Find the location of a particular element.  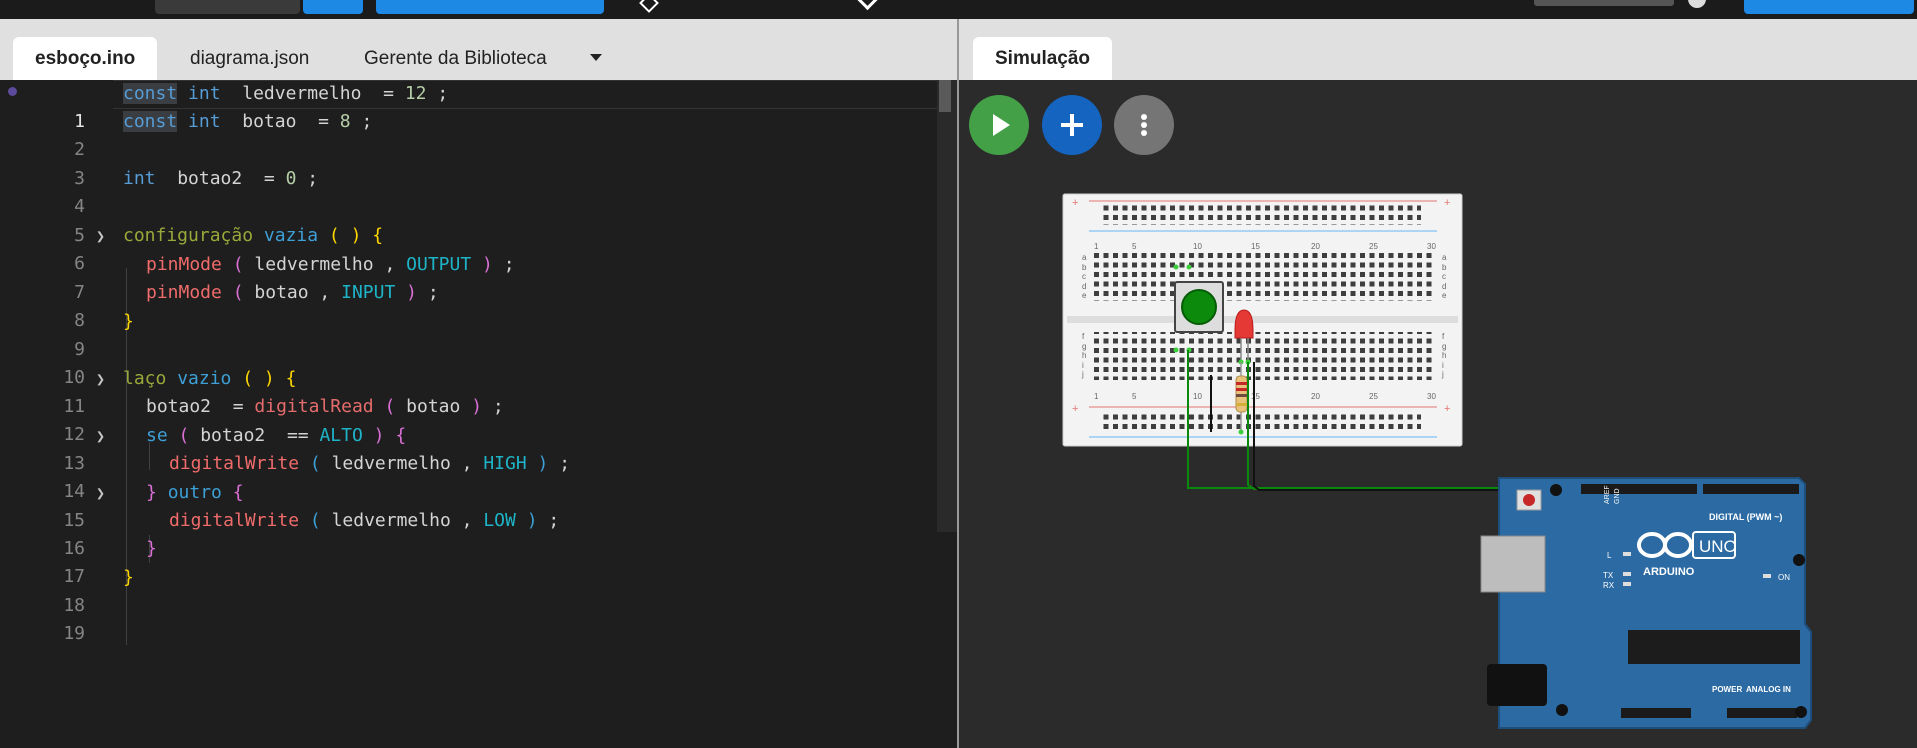

constant: HIGH is located at coordinates (505, 463).